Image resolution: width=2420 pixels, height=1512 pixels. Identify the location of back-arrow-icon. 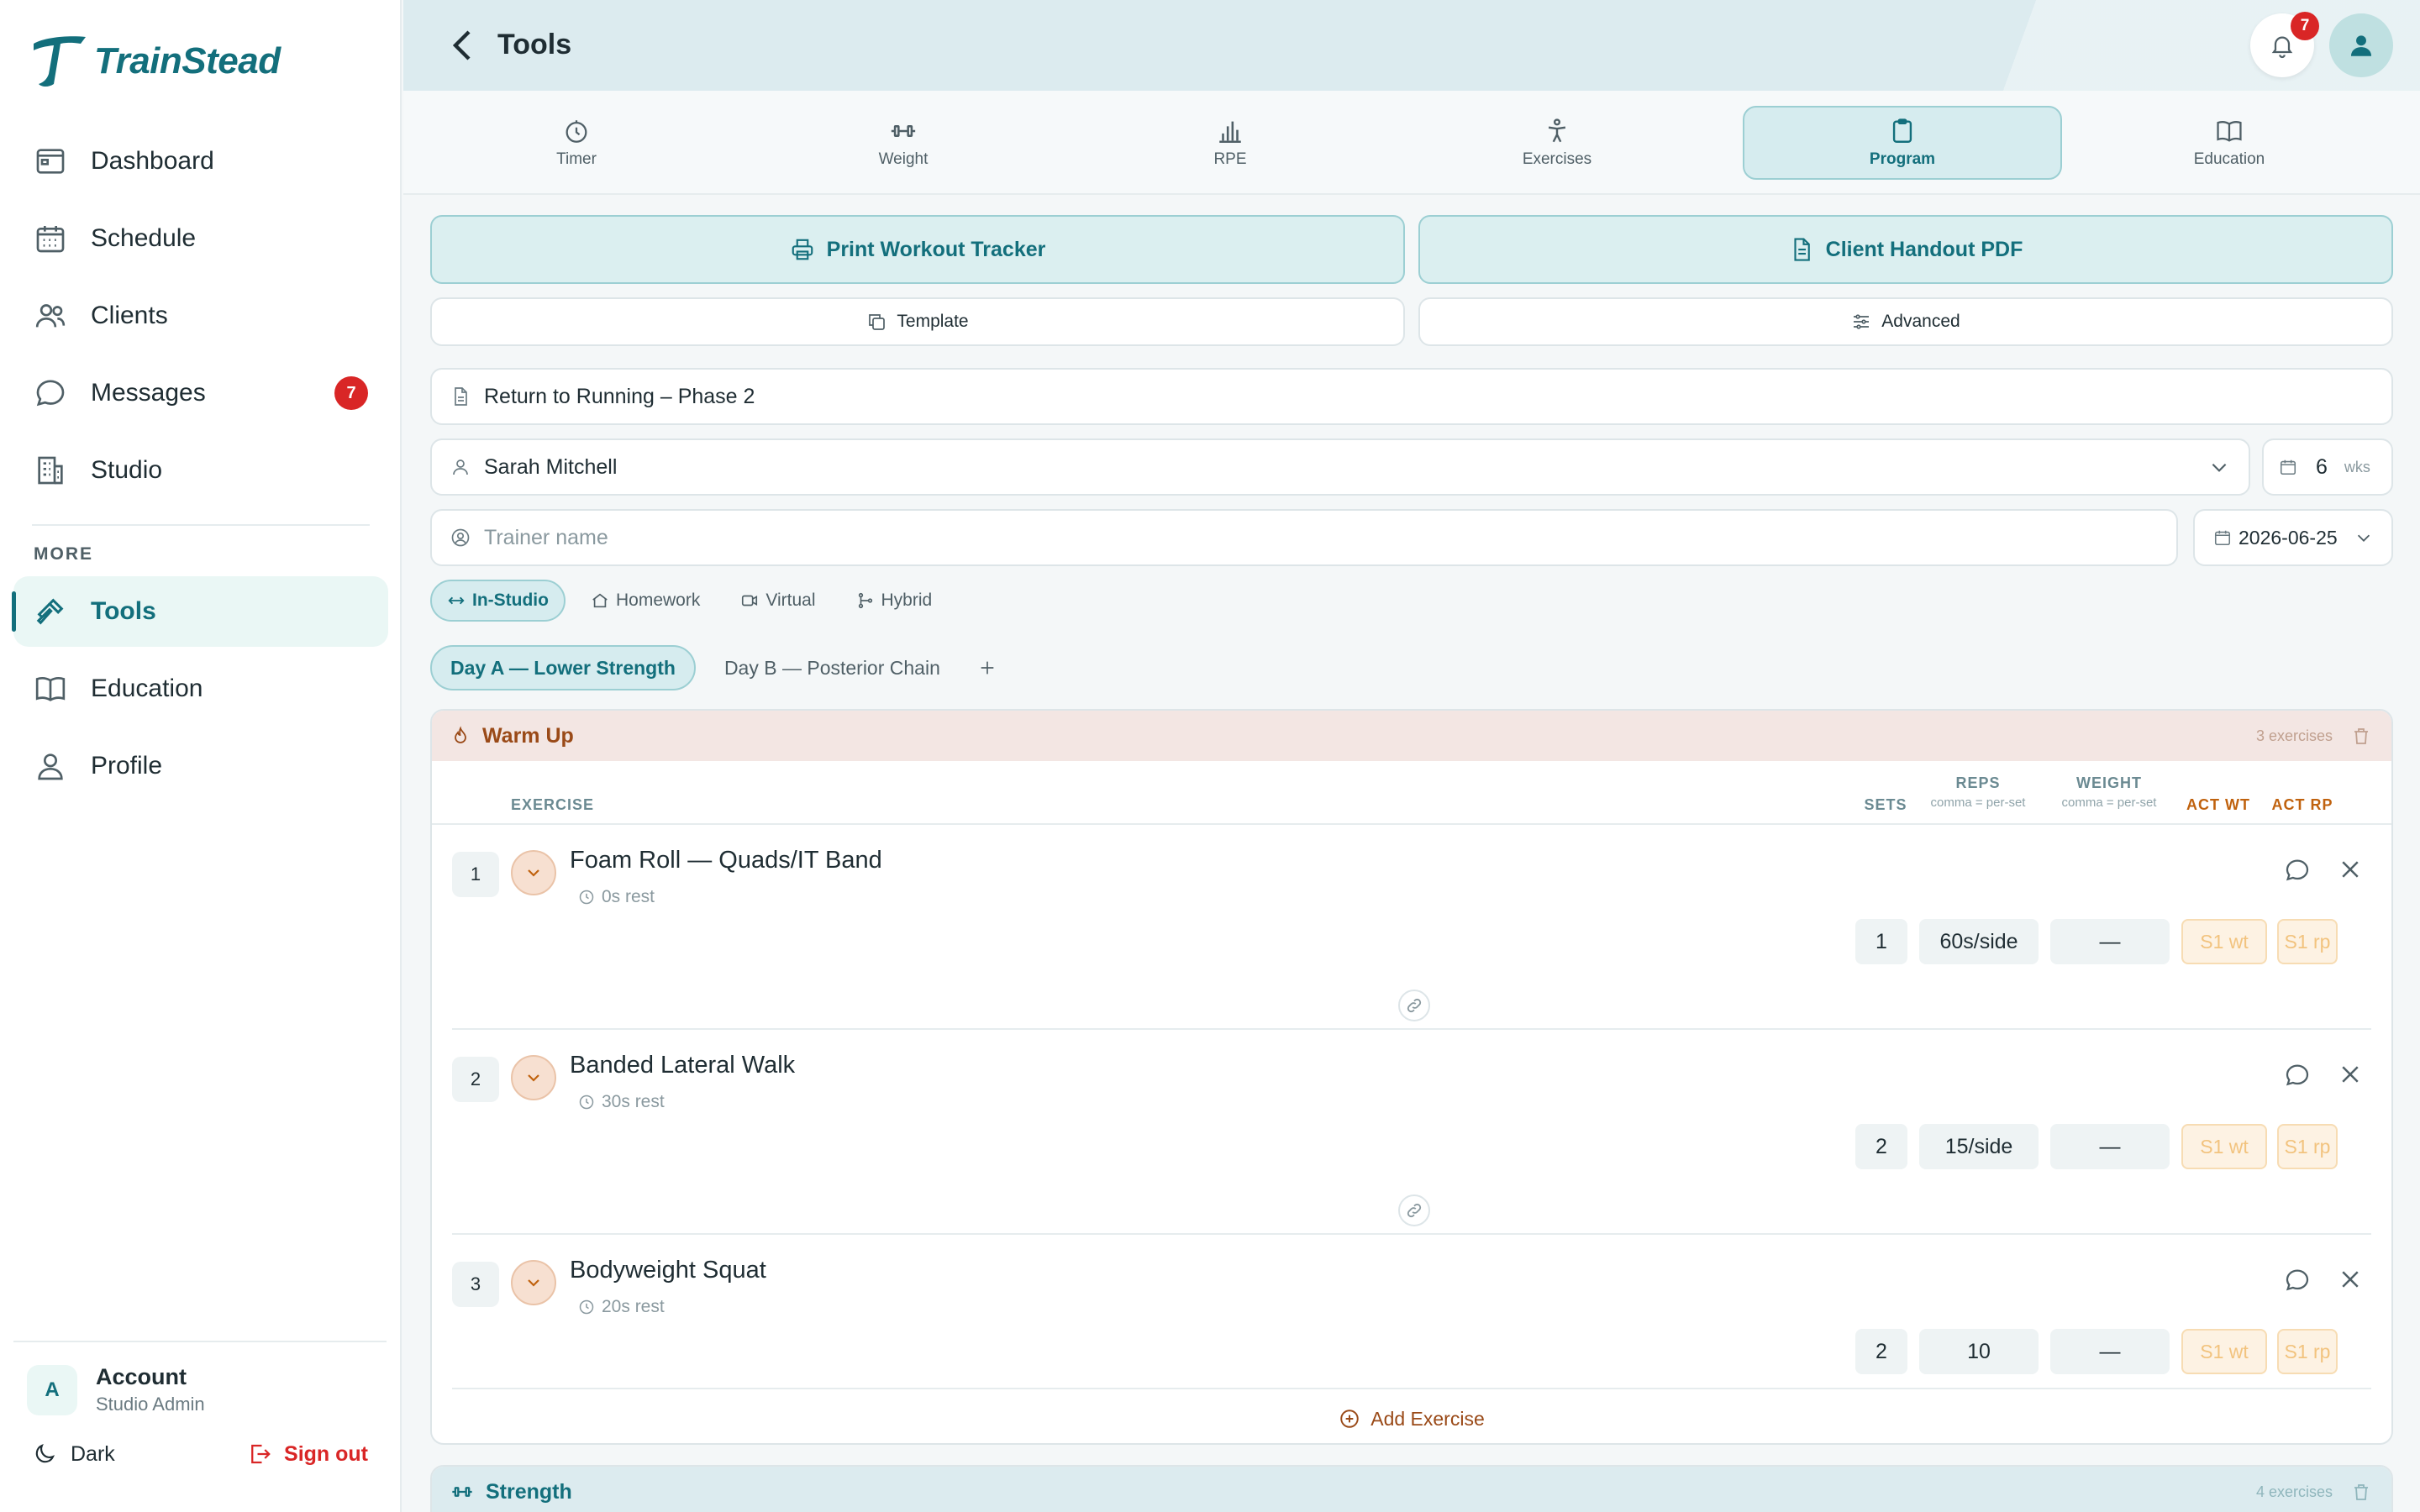
(464, 45).